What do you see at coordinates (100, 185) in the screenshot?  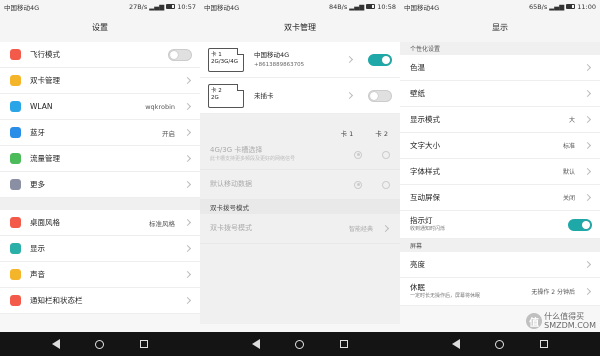 I see `settings-item: 更多` at bounding box center [100, 185].